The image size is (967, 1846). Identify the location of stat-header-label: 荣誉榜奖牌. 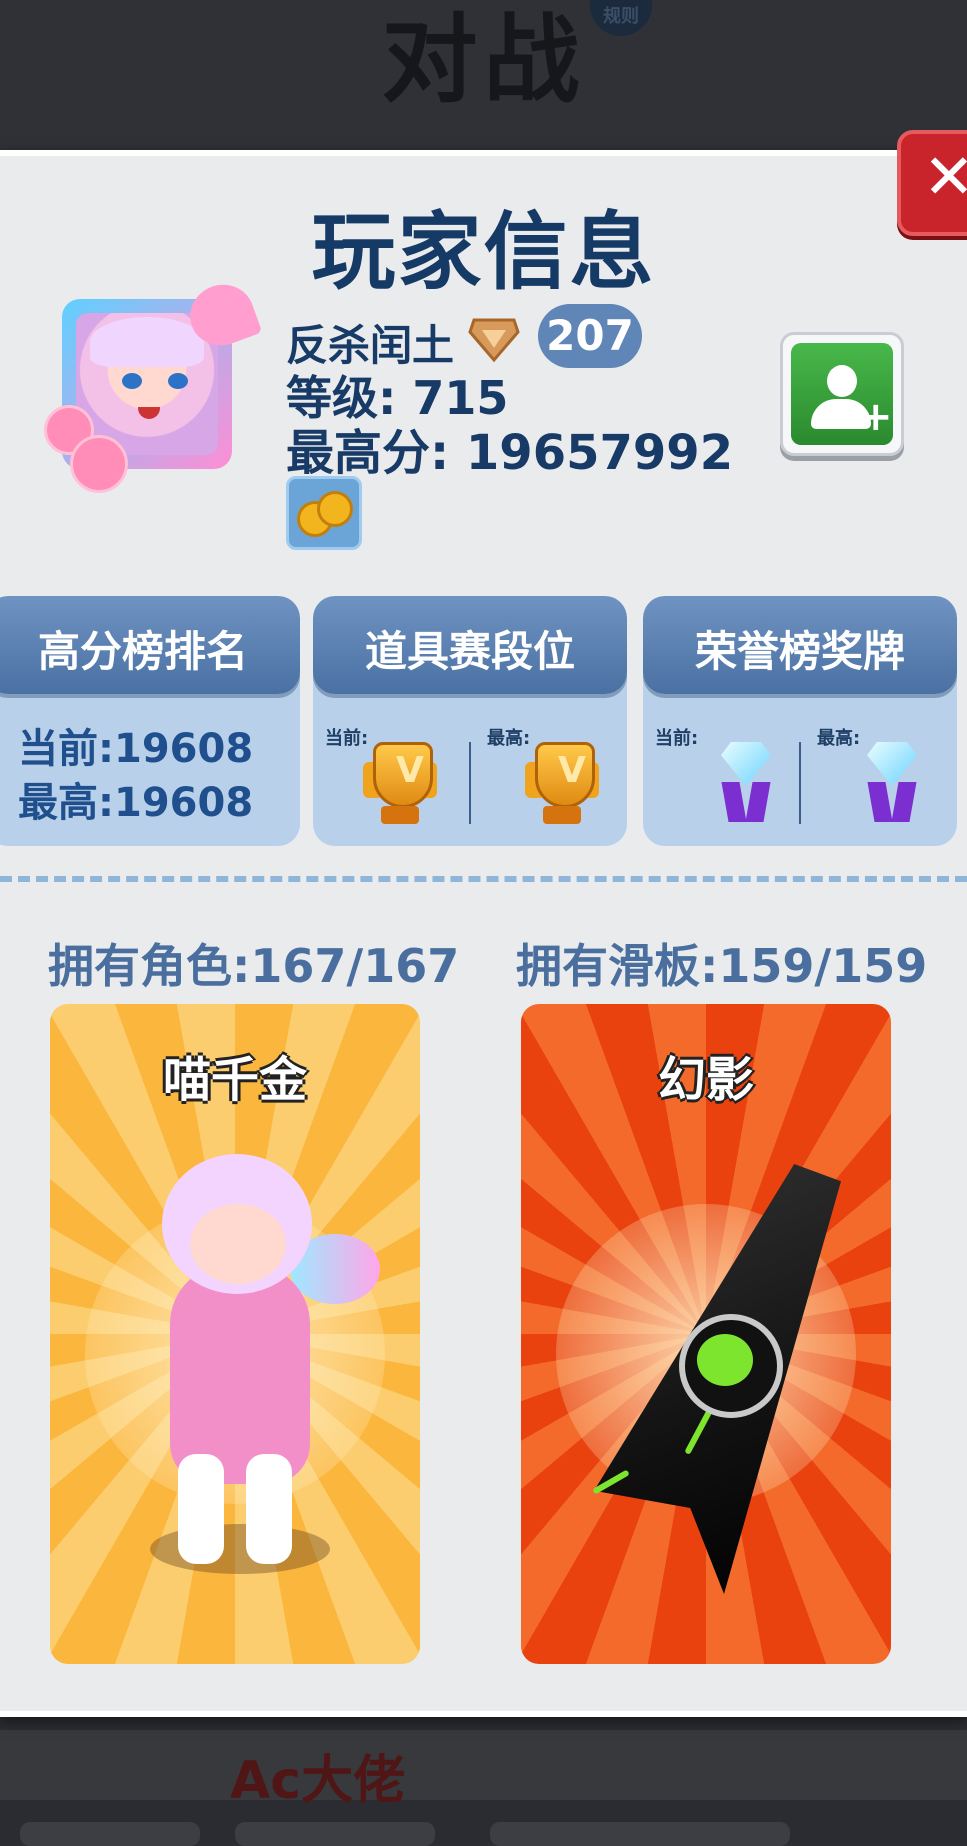
(799, 651).